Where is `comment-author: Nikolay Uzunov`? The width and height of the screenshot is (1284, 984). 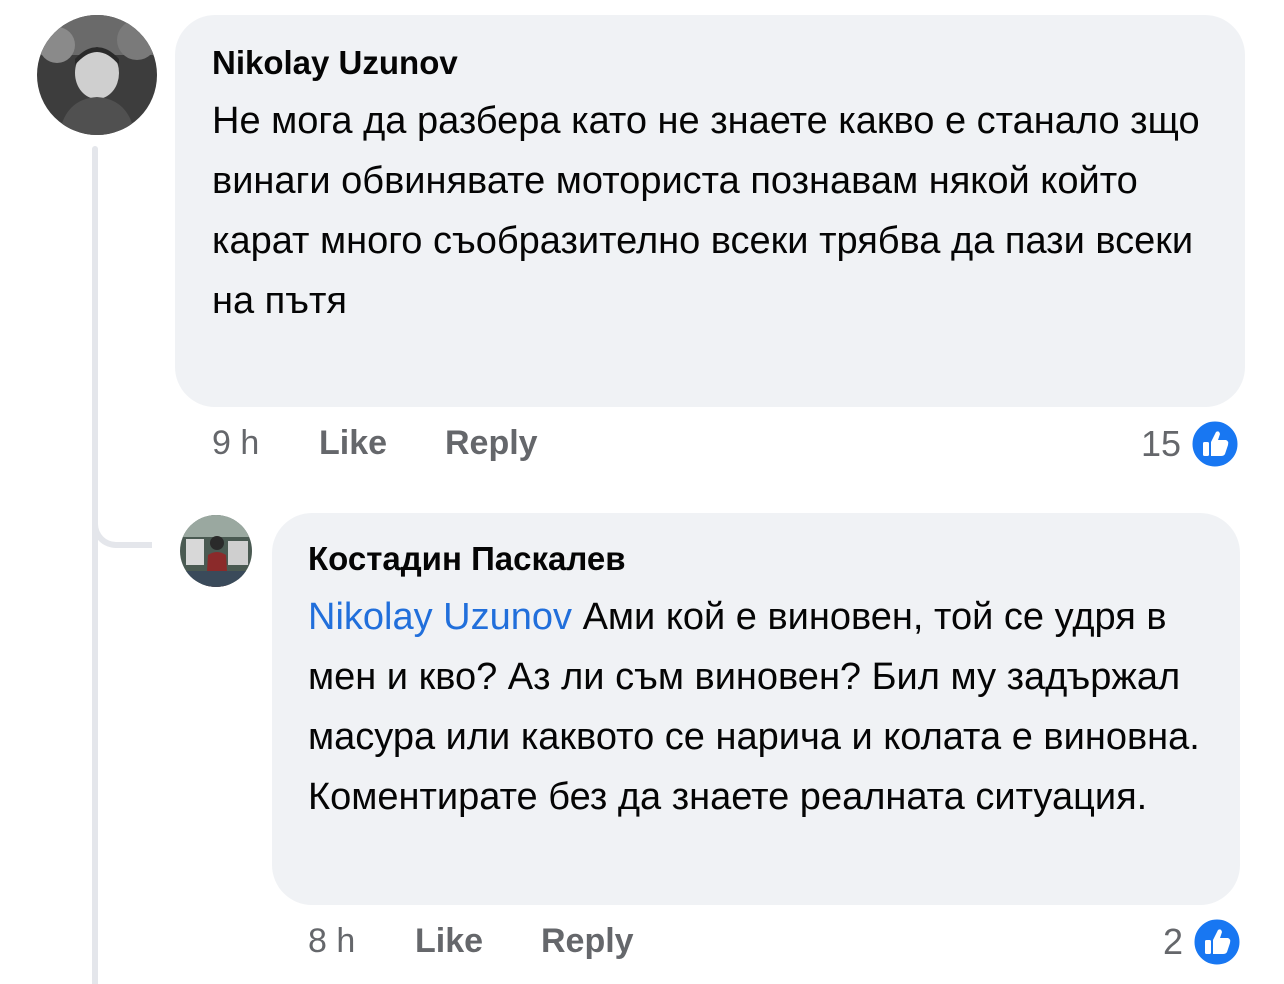
comment-author: Nikolay Uzunov is located at coordinates (335, 63).